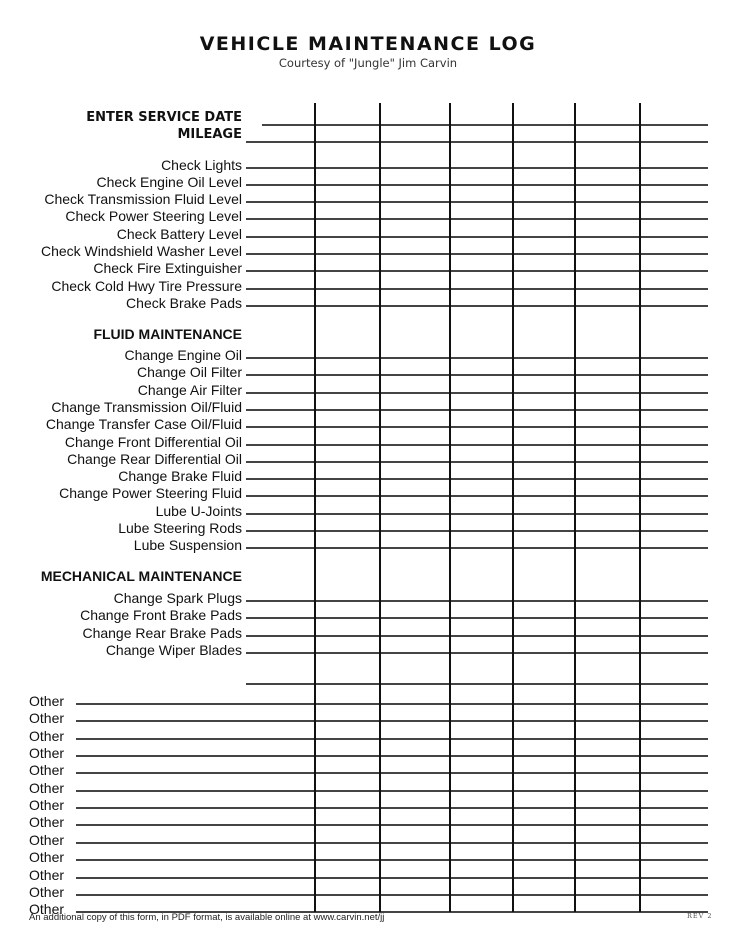 The height and width of the screenshot is (952, 736). What do you see at coordinates (167, 334) in the screenshot?
I see `fluid-section-heading: FLUID MAINTENANCE` at bounding box center [167, 334].